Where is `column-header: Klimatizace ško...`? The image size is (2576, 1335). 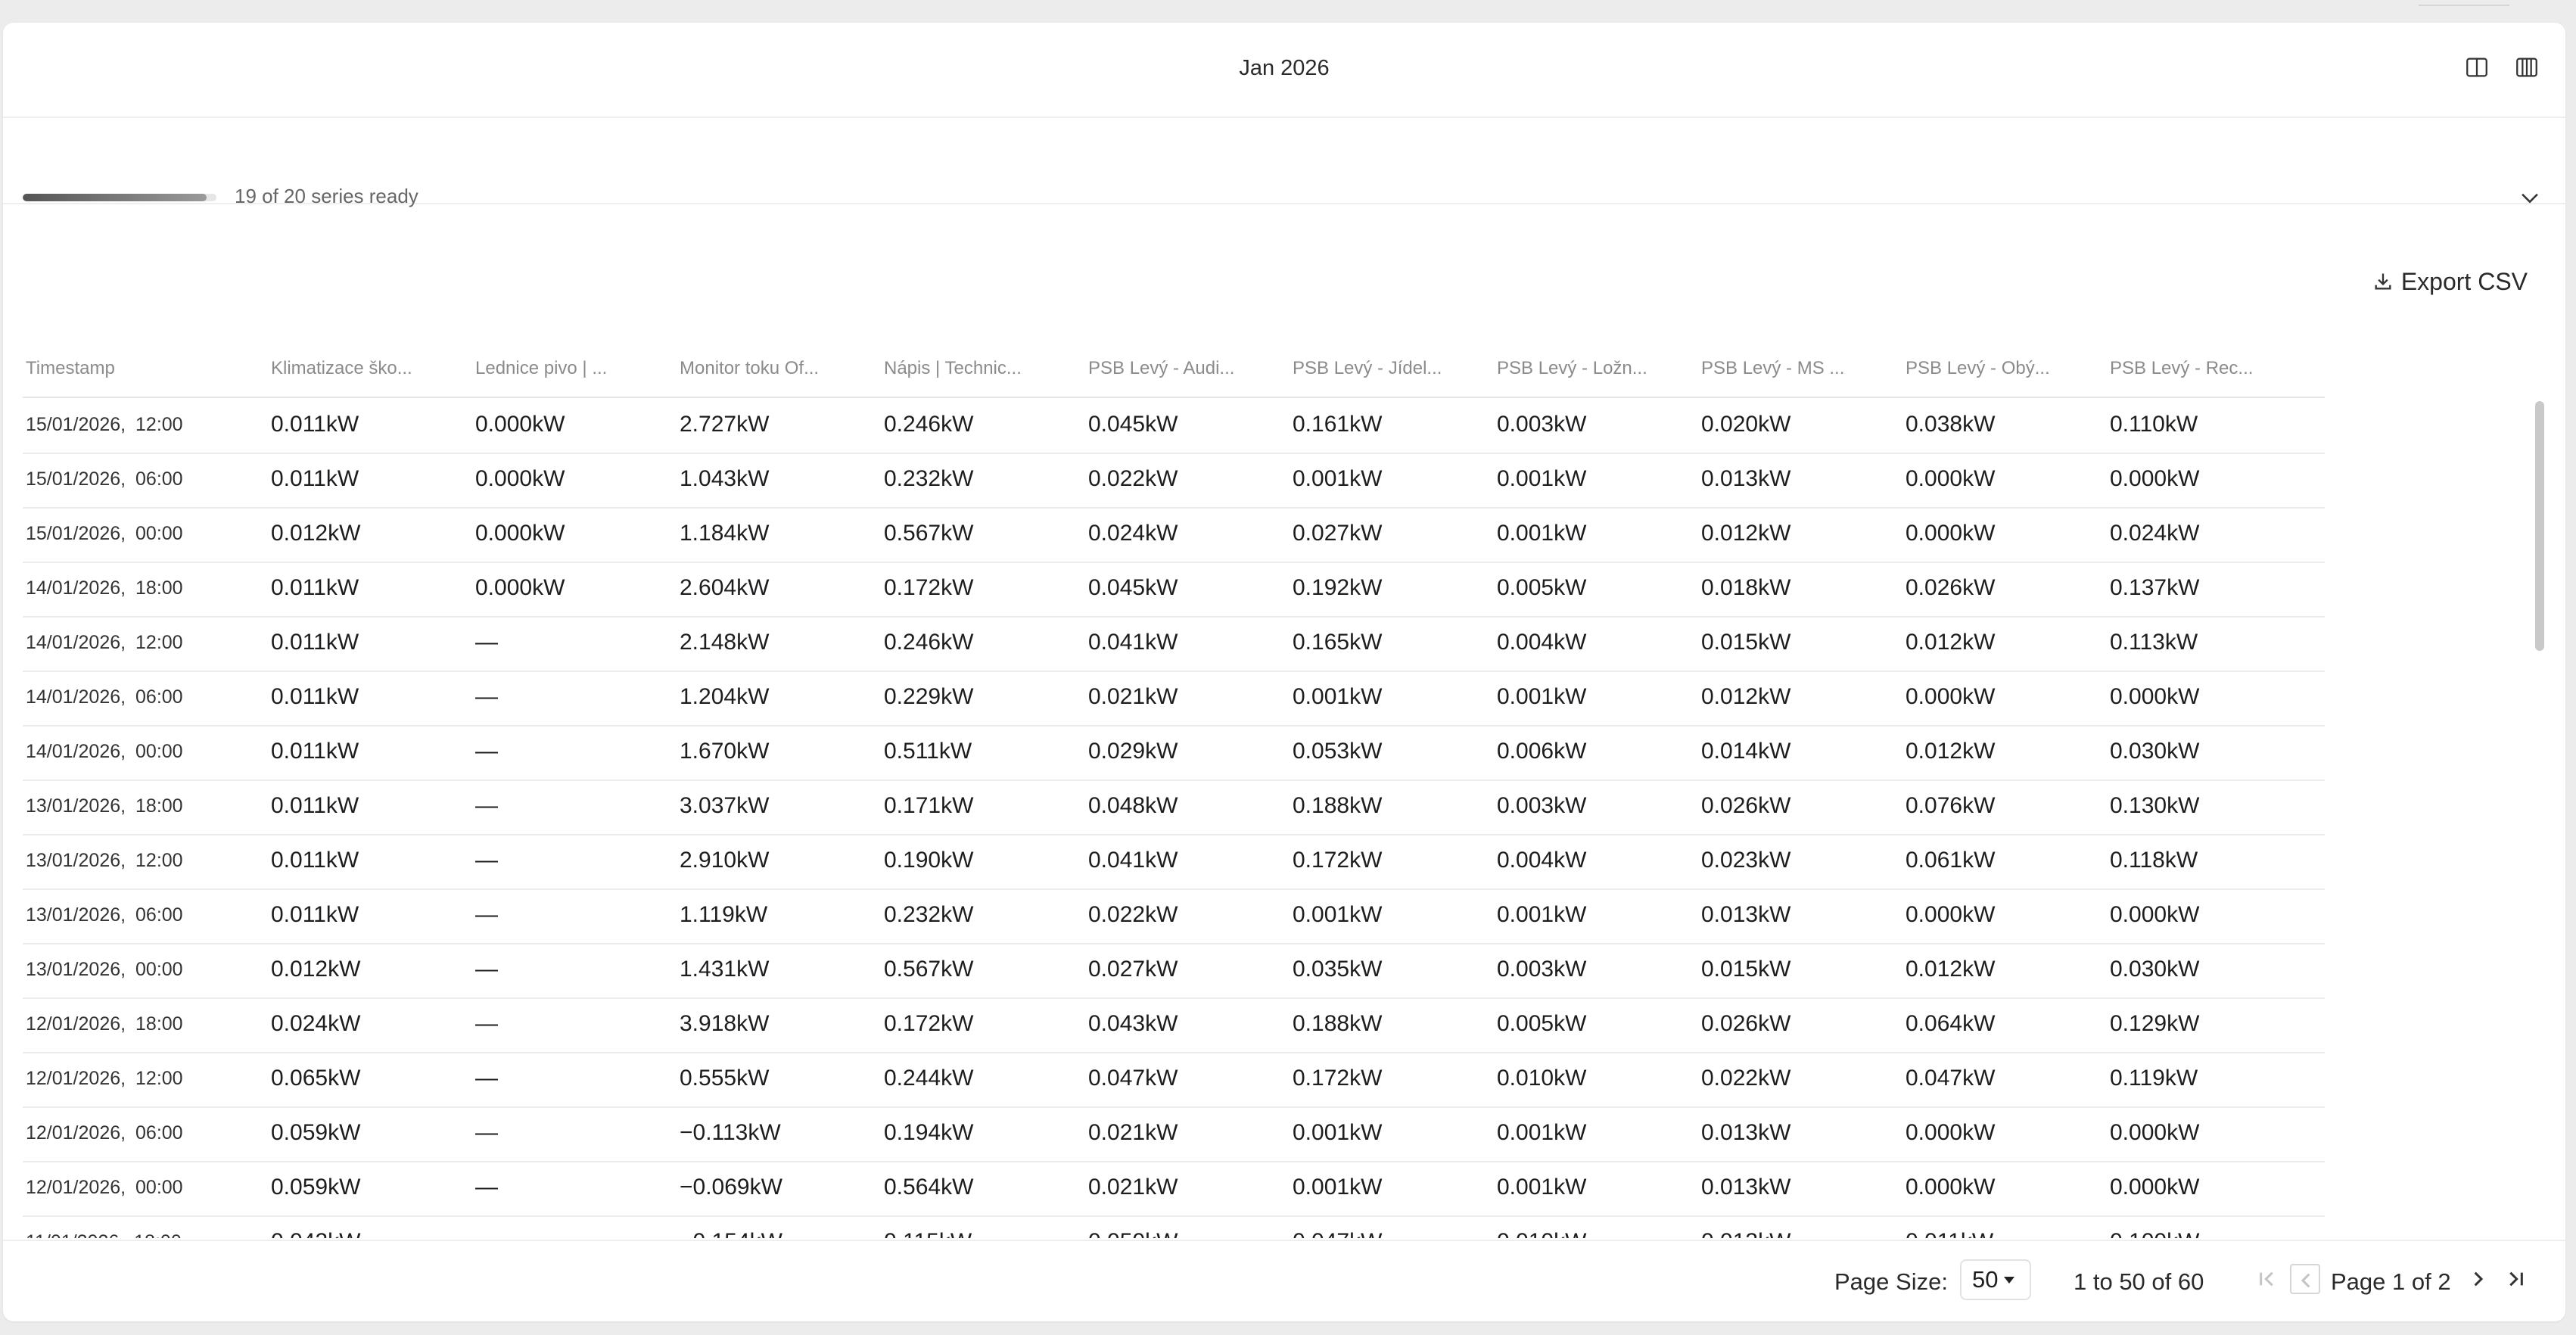 column-header: Klimatizace ško... is located at coordinates (369, 369).